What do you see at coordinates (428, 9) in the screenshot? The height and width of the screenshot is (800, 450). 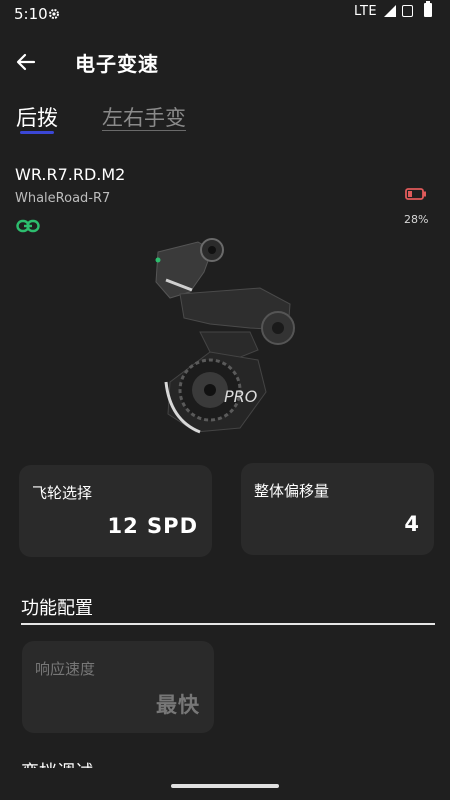 I see `status-battery-icon` at bounding box center [428, 9].